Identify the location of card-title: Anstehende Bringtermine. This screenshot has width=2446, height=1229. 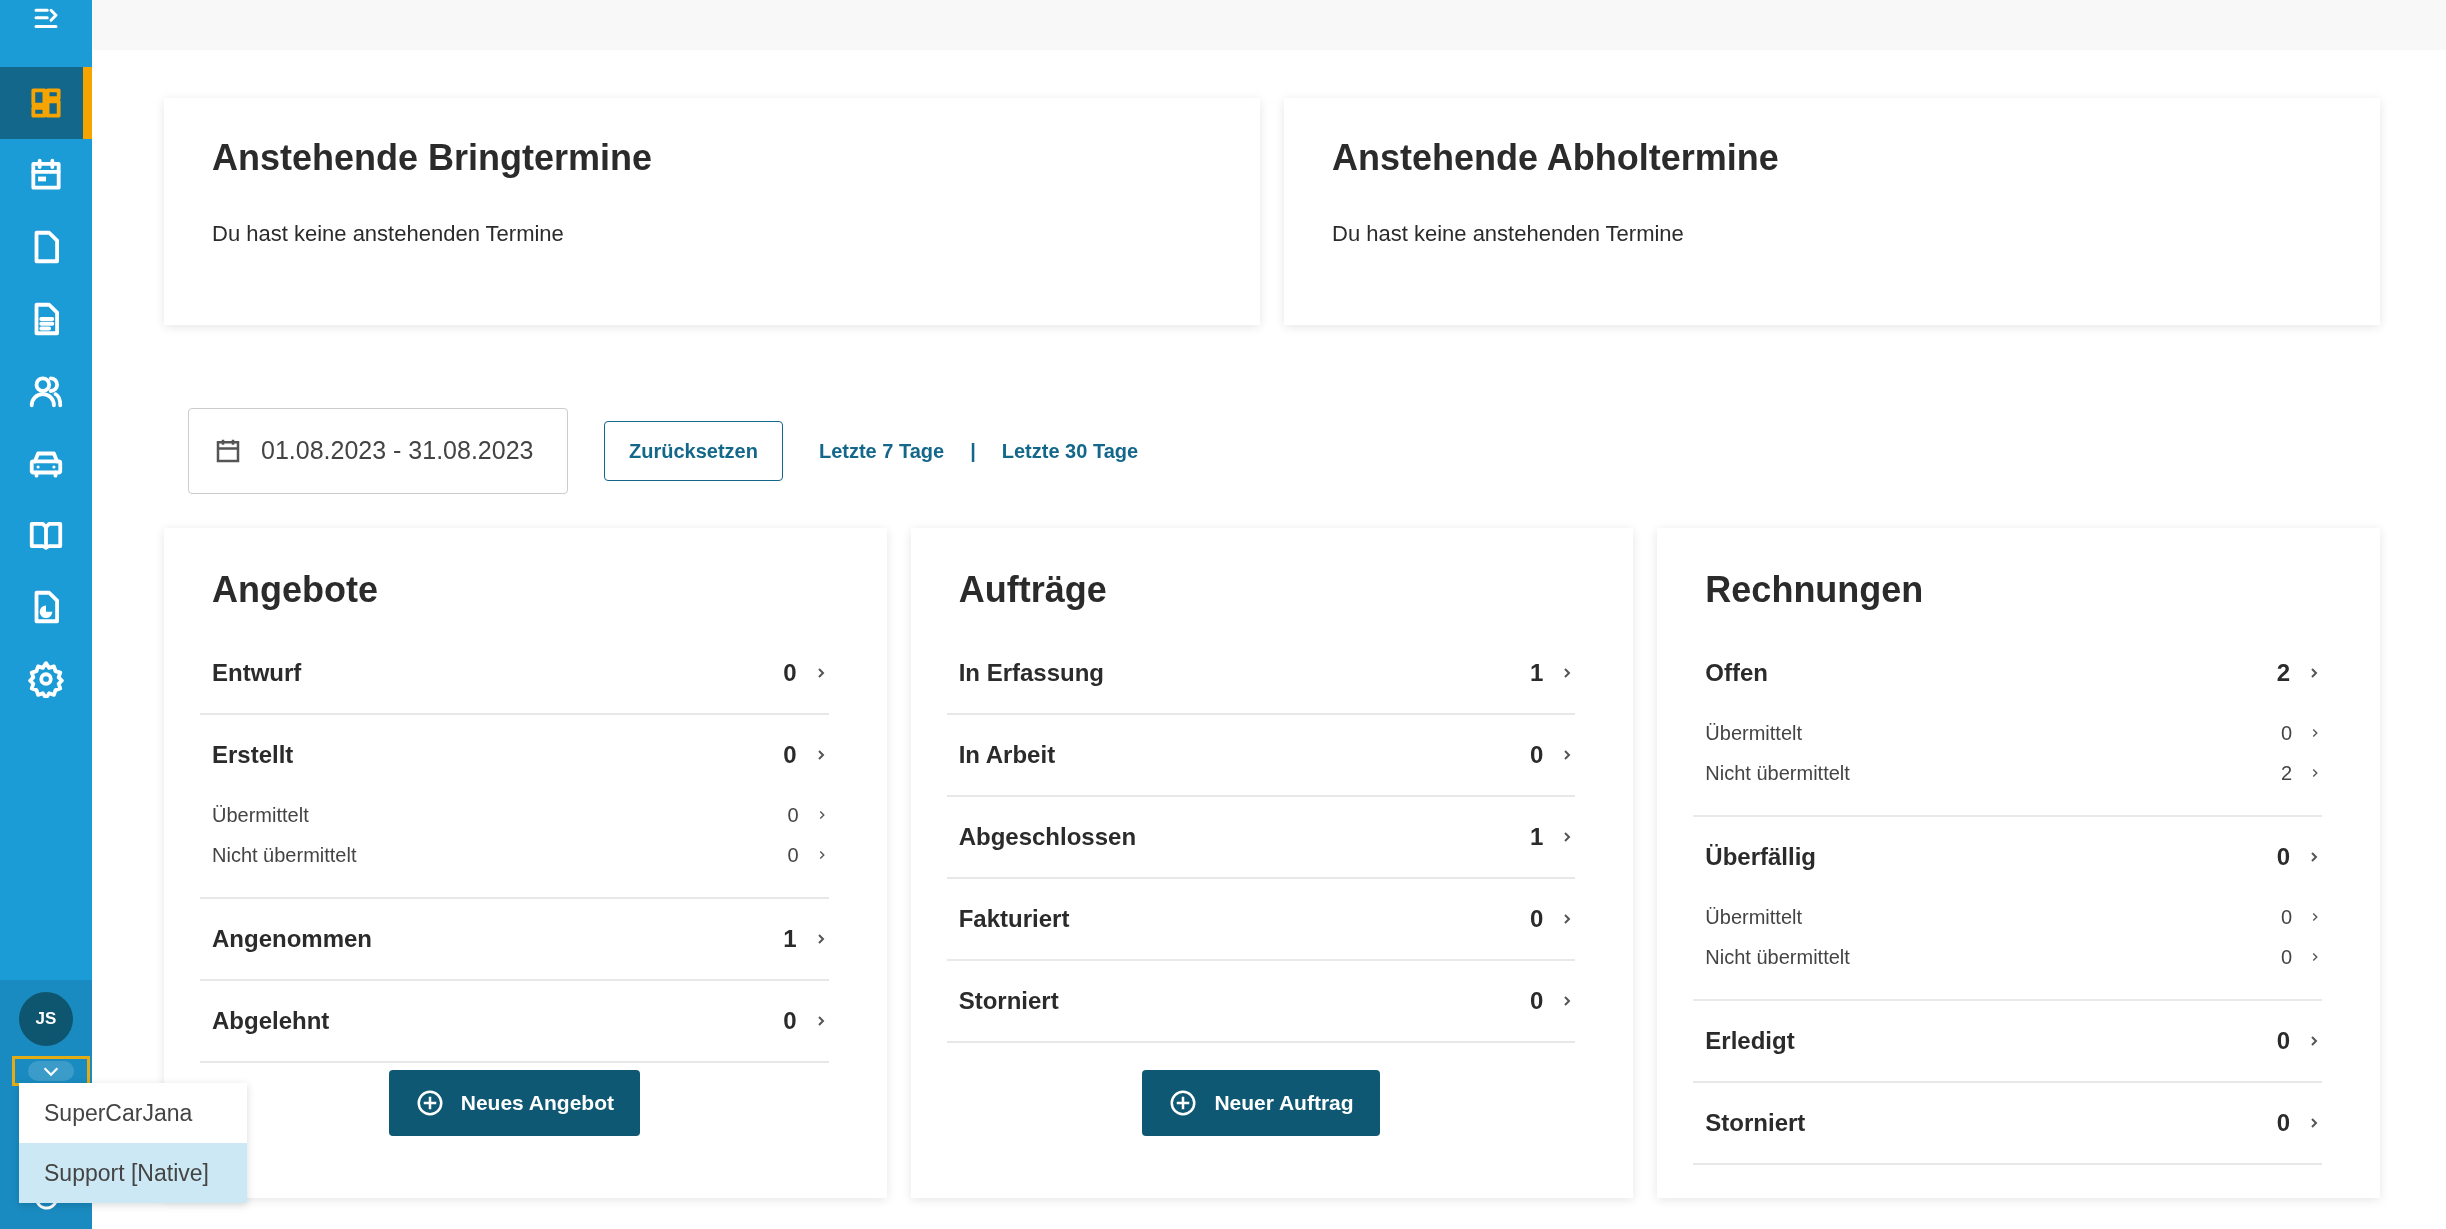
(433, 158).